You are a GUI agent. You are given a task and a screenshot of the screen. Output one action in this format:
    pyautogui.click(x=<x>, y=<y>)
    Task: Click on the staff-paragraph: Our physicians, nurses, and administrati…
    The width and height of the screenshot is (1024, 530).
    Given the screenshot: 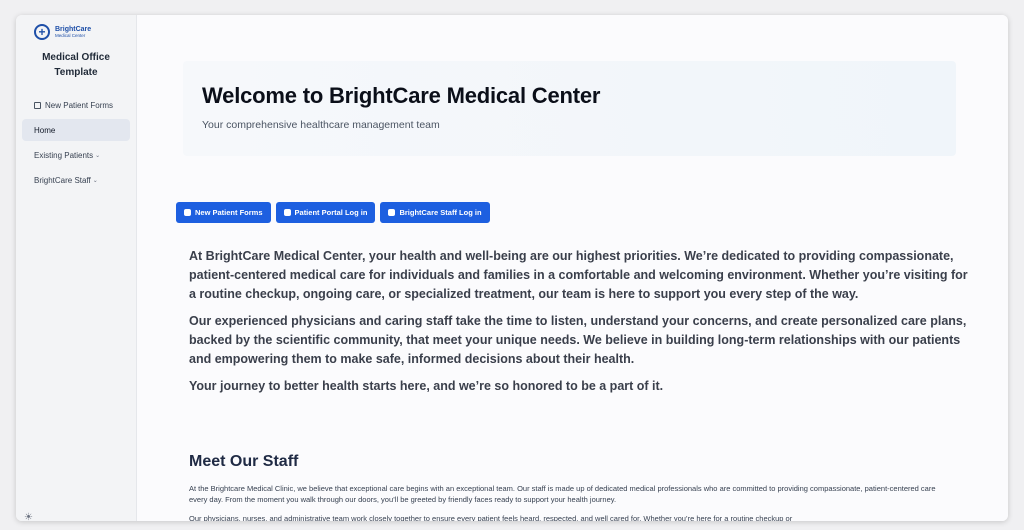 What is the action you would take?
    pyautogui.click(x=491, y=517)
    